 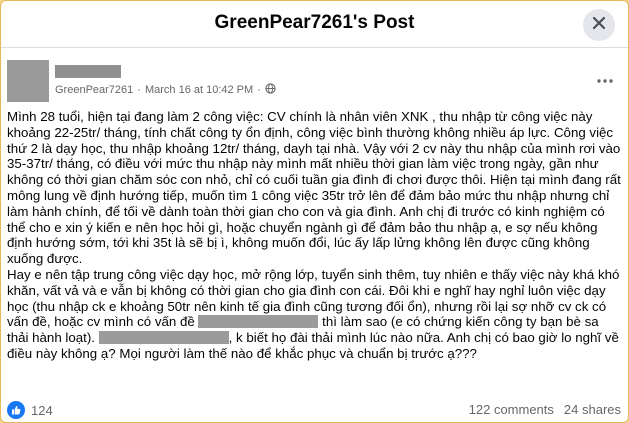 What do you see at coordinates (511, 409) in the screenshot?
I see `comments-count: 122 comments` at bounding box center [511, 409].